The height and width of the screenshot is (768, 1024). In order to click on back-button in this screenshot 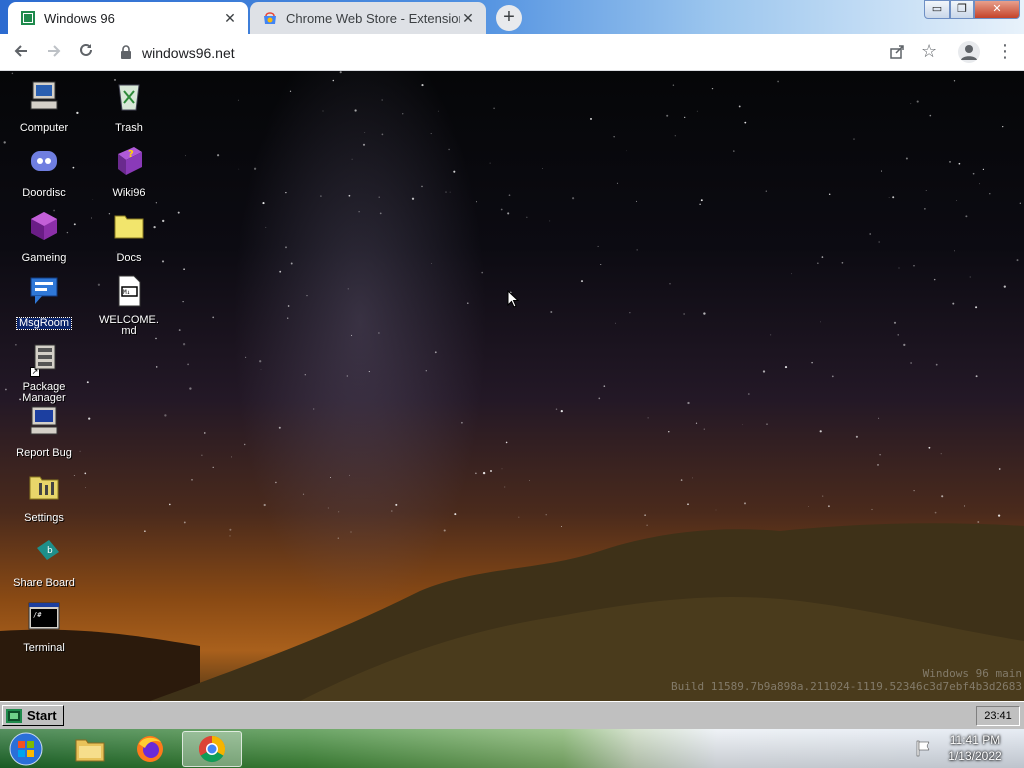, I will do `click(21, 53)`.